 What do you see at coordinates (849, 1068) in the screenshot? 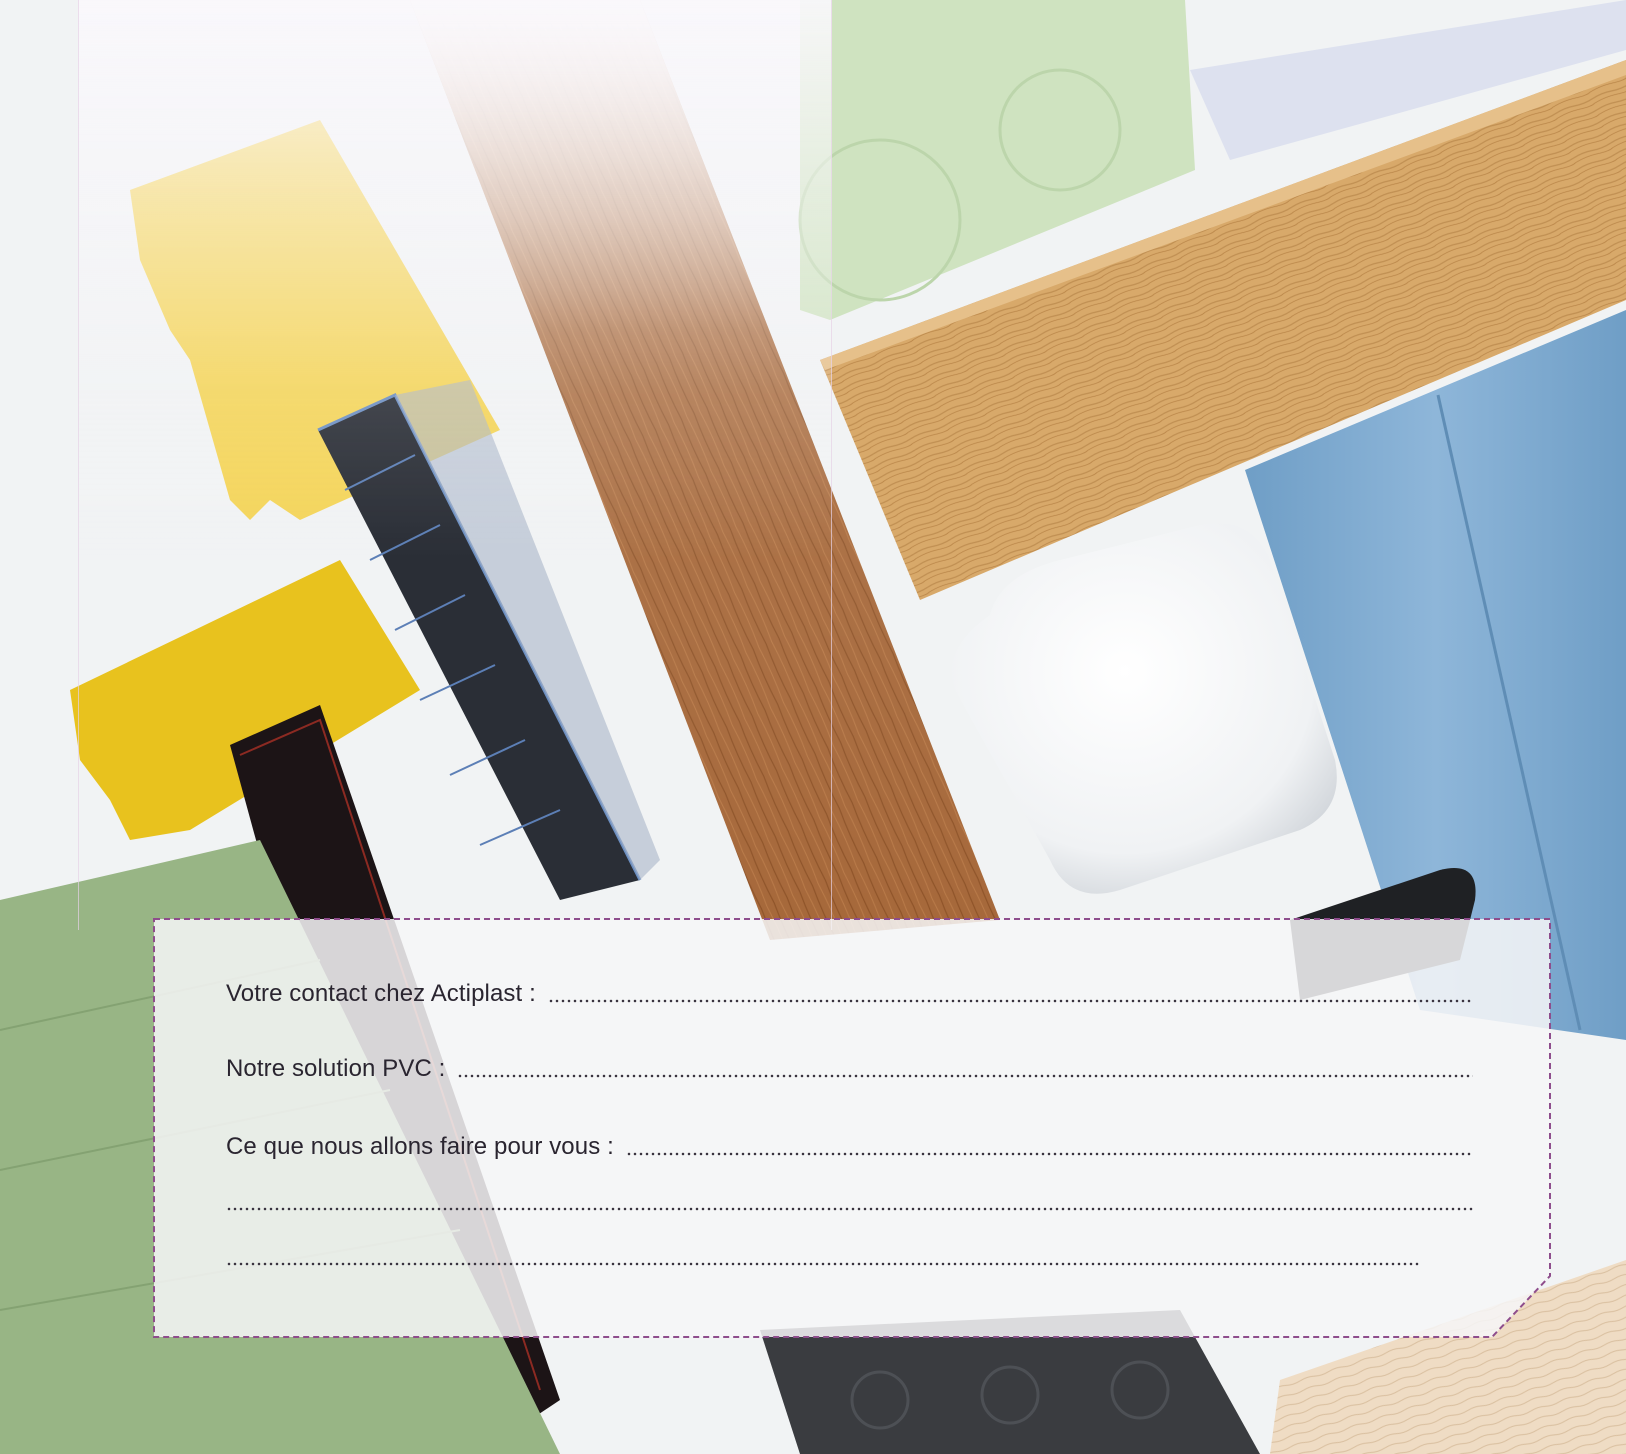
I see `solution-line: Notre solution PVC :` at bounding box center [849, 1068].